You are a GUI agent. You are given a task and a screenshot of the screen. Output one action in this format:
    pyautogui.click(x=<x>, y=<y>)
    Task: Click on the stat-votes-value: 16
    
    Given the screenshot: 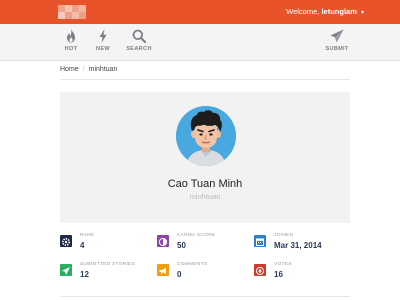 What is the action you would take?
    pyautogui.click(x=278, y=274)
    